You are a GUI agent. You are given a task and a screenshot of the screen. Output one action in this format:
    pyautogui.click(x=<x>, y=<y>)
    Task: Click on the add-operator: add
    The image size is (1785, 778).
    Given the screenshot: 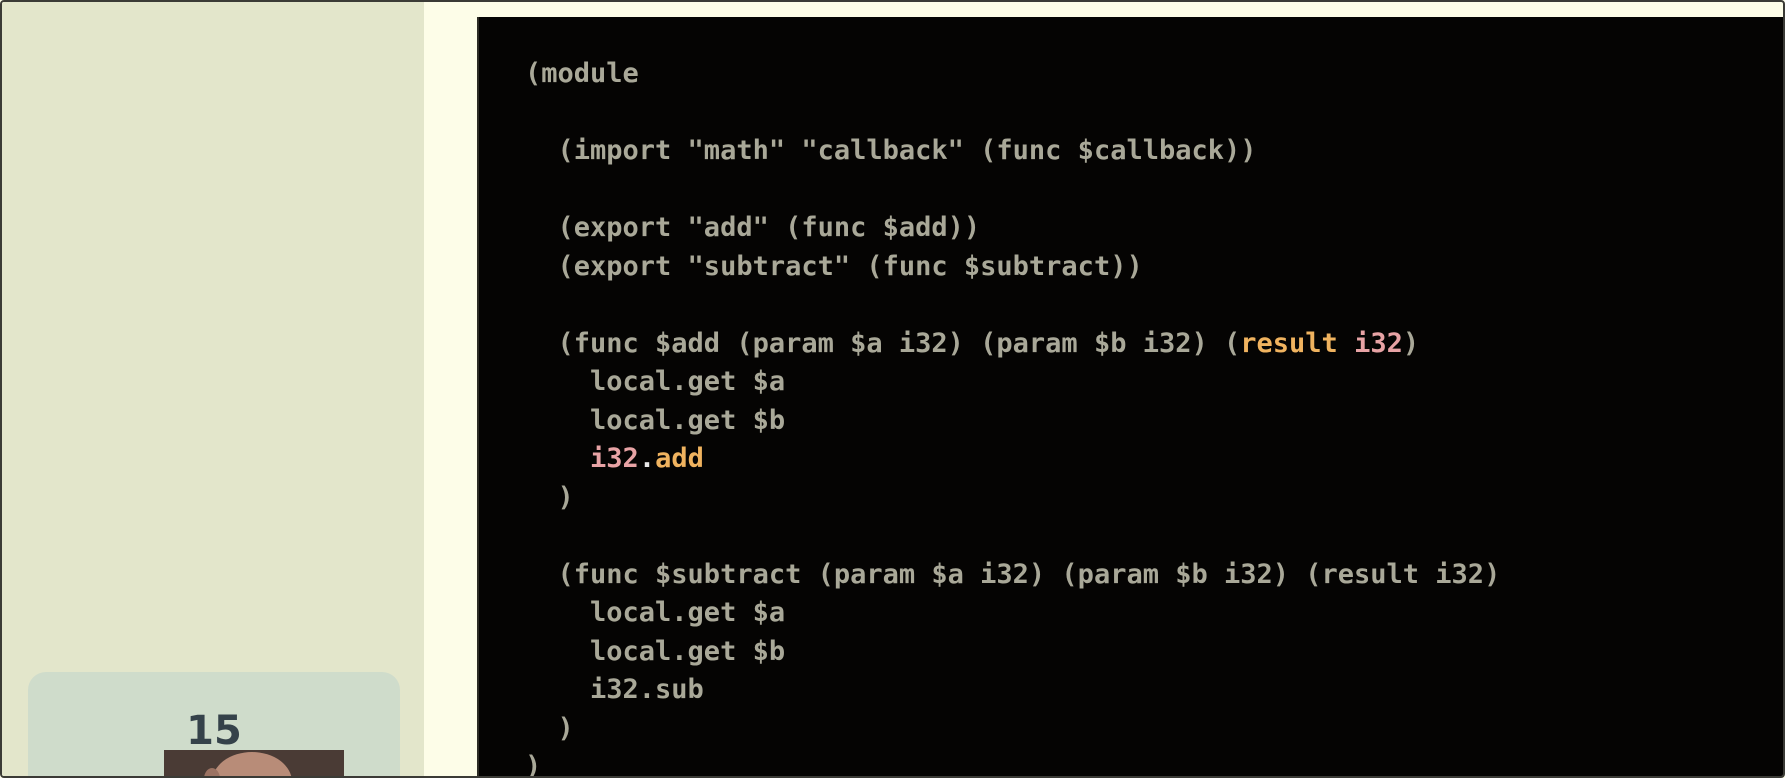 What is the action you would take?
    pyautogui.click(x=679, y=458)
    